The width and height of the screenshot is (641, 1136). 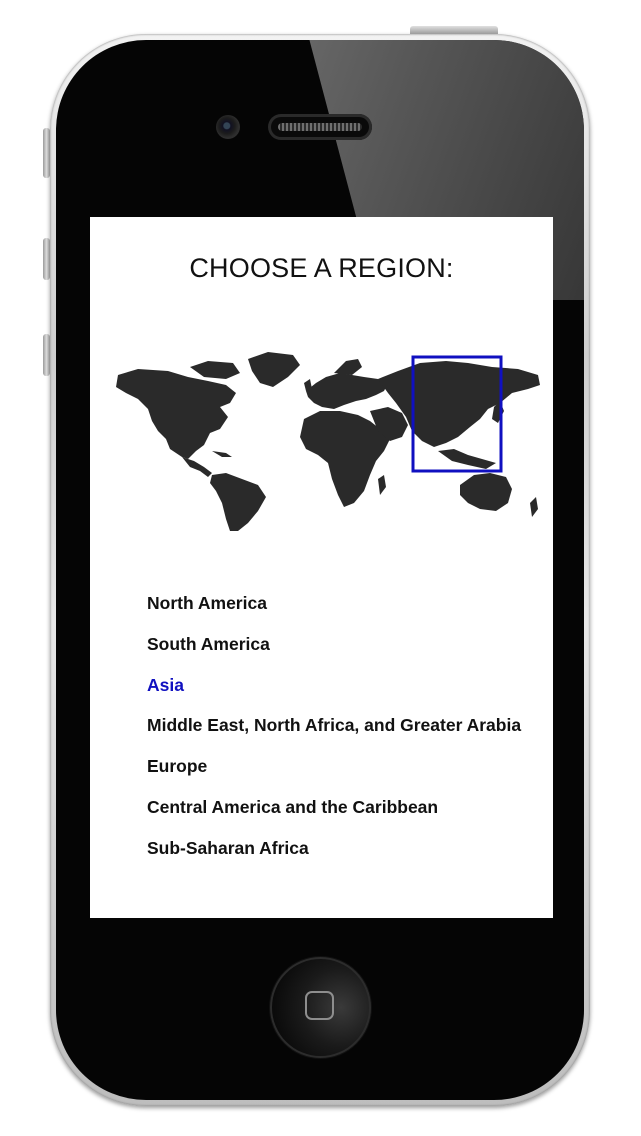 I want to click on mute-switch, so click(x=46, y=153).